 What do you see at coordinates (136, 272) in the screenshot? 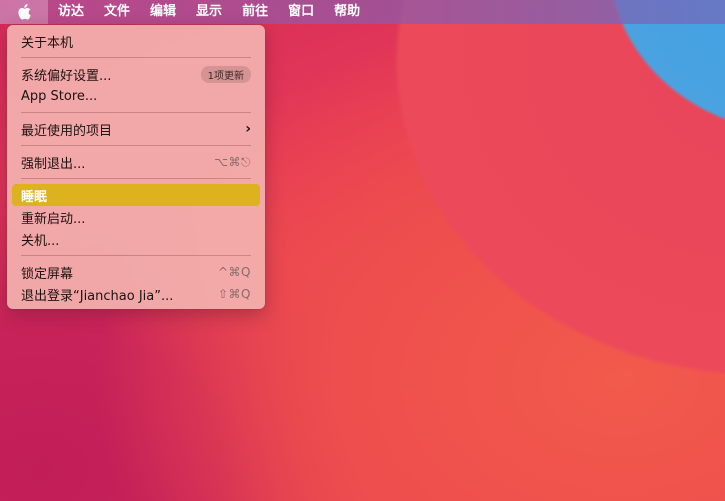
I see `menu-item-lock-screen: 锁定屏幕 ^⌘Q` at bounding box center [136, 272].